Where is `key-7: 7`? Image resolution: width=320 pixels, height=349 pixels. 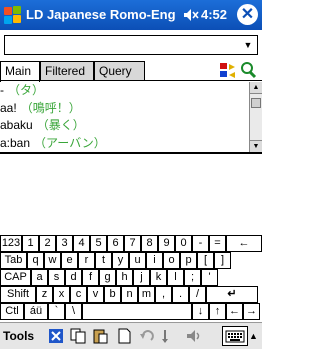 key-7: 7 is located at coordinates (132, 243).